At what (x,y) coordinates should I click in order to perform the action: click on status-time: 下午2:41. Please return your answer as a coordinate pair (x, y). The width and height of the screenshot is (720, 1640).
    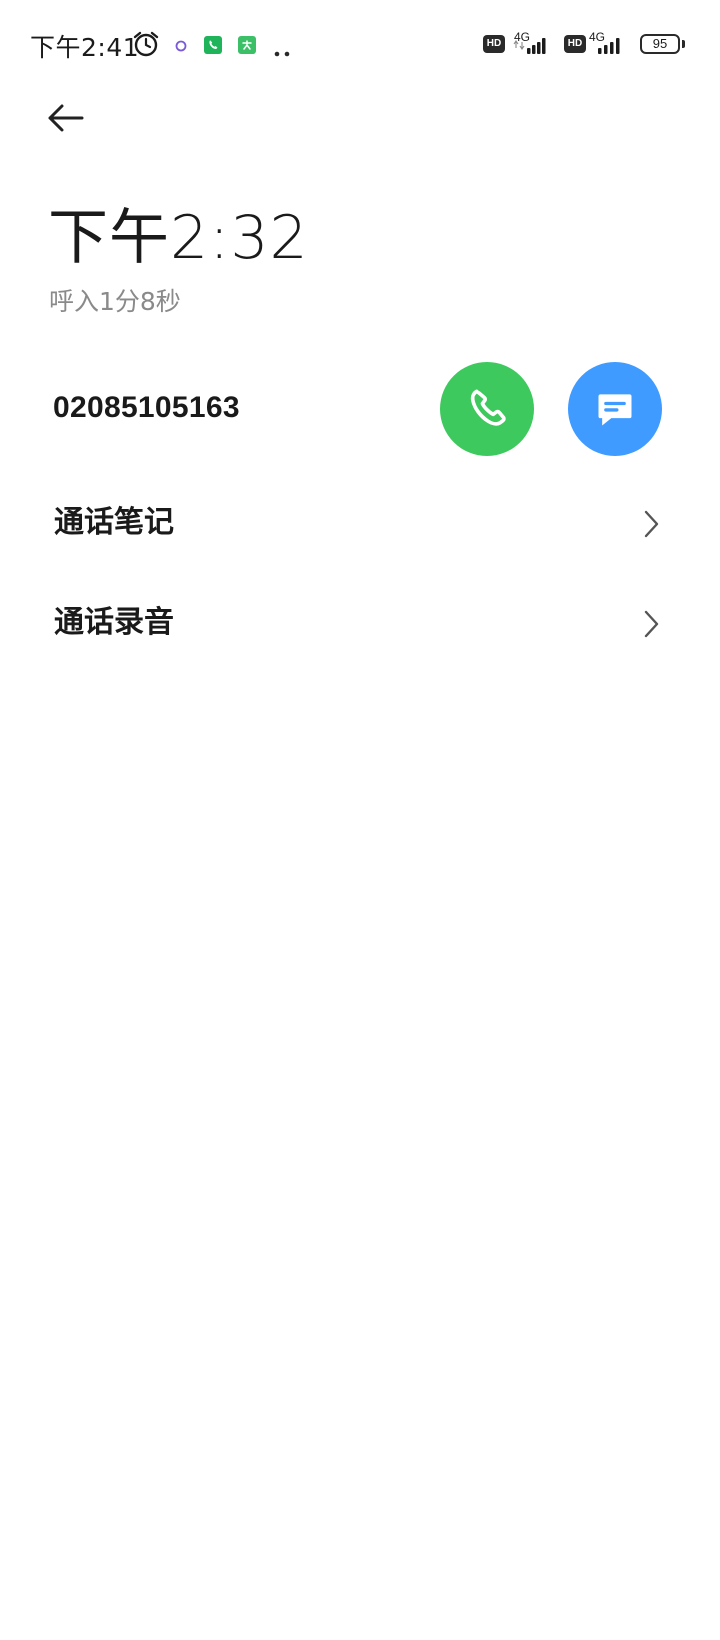
    Looking at the image, I should click on (85, 47).